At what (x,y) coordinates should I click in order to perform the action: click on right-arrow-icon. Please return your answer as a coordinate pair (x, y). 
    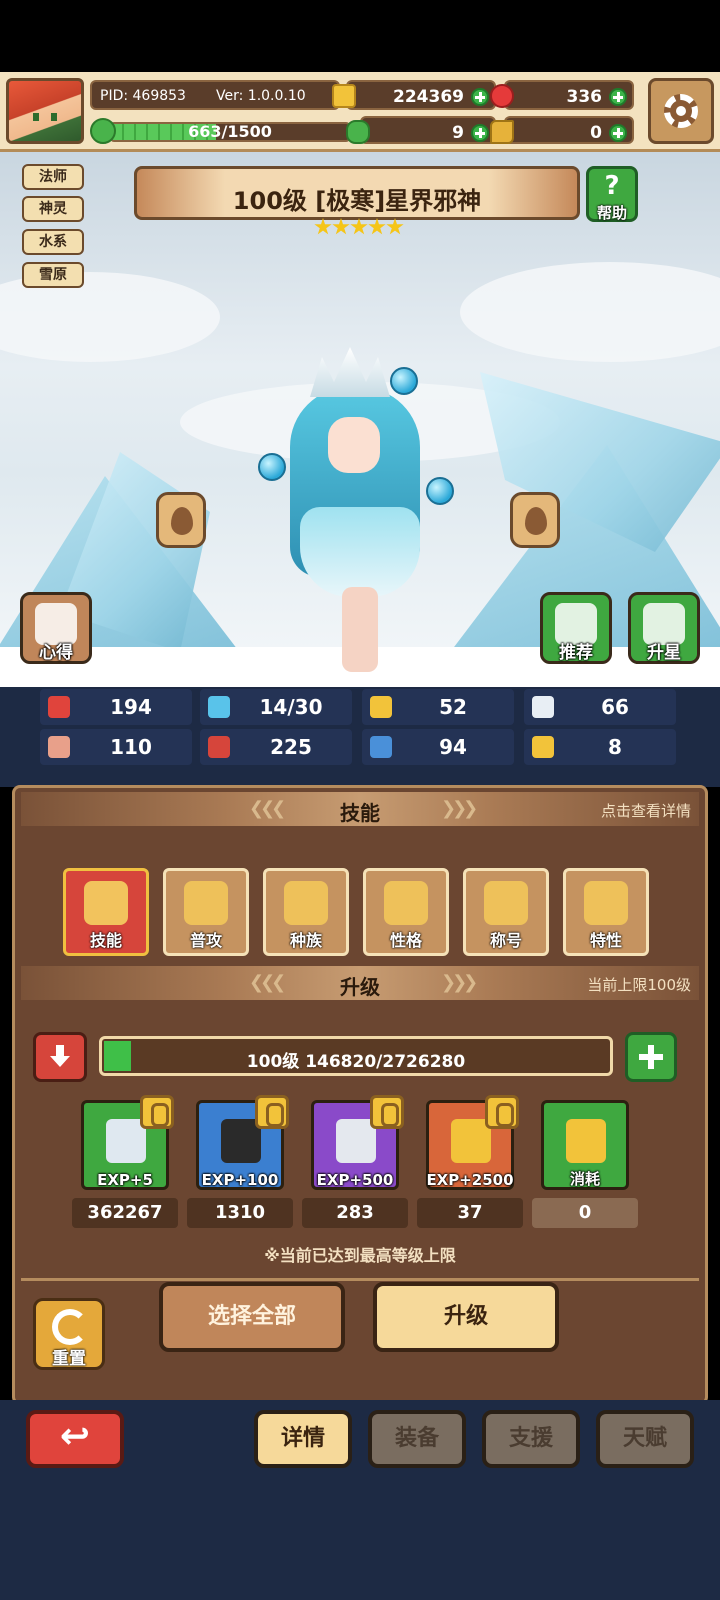
    Looking at the image, I should click on (536, 521).